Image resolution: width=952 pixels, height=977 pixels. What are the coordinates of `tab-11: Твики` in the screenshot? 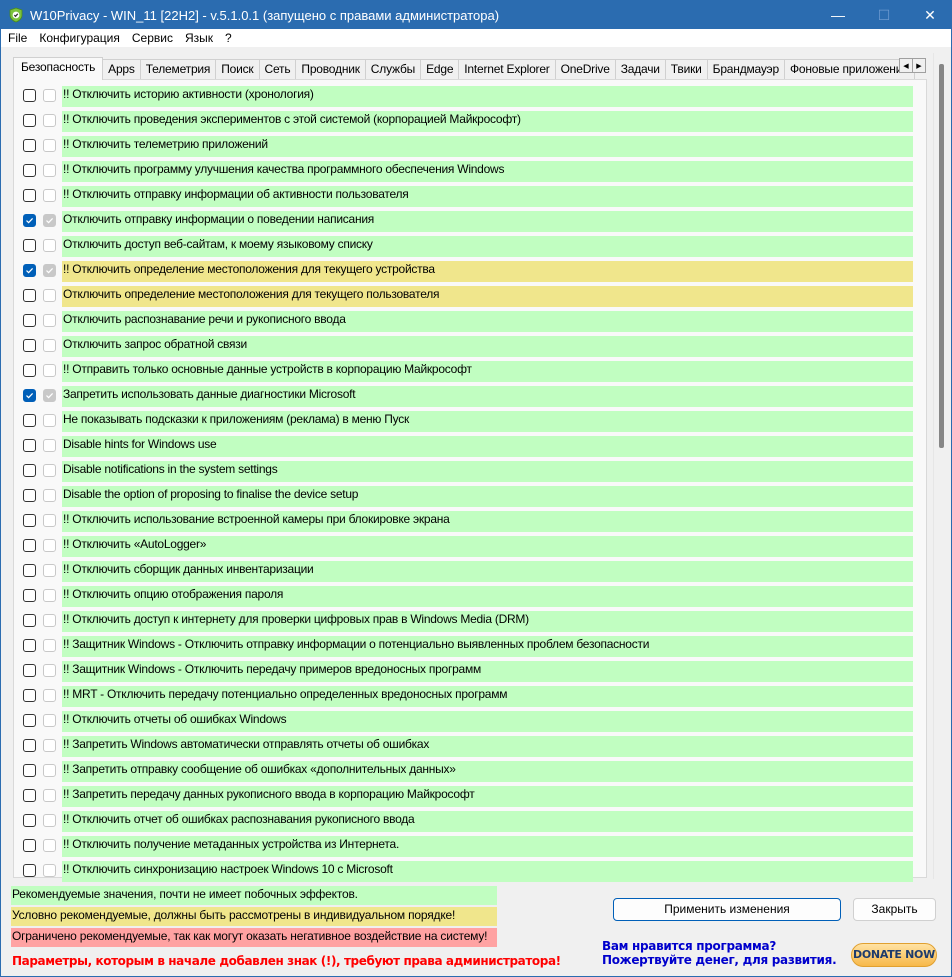 It's located at (686, 69).